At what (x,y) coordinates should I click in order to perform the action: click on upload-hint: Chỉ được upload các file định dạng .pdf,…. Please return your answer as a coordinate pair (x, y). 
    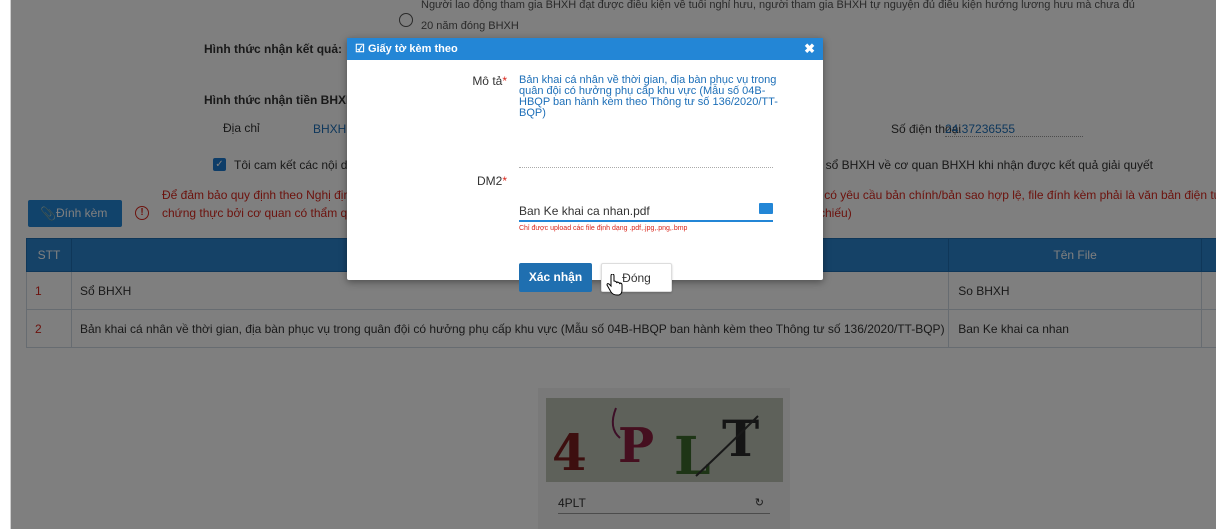
    Looking at the image, I should click on (603, 228).